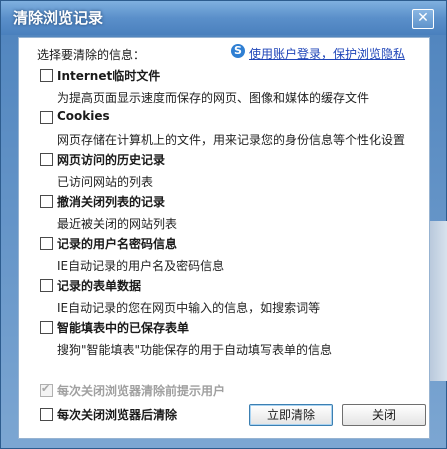 Image resolution: width=447 pixels, height=449 pixels. What do you see at coordinates (46, 159) in the screenshot?
I see `option-history-checkbox` at bounding box center [46, 159].